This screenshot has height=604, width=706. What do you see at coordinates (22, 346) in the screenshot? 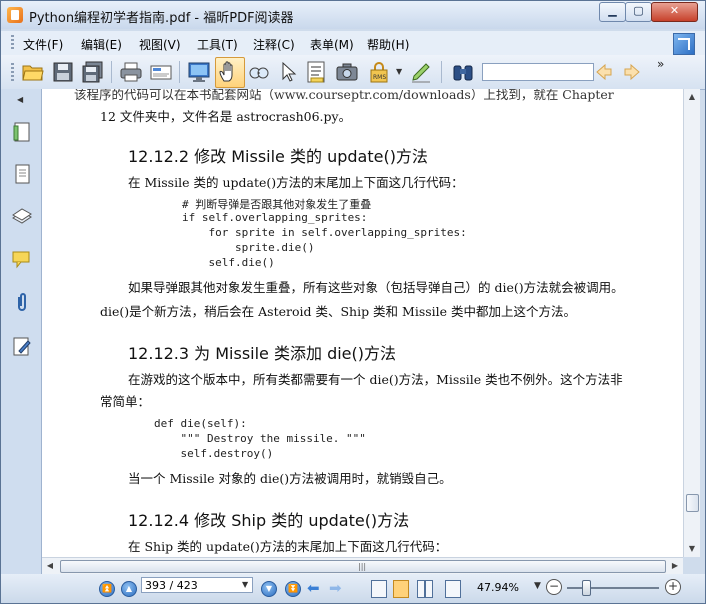
I see `signatures-panel-icon` at bounding box center [22, 346].